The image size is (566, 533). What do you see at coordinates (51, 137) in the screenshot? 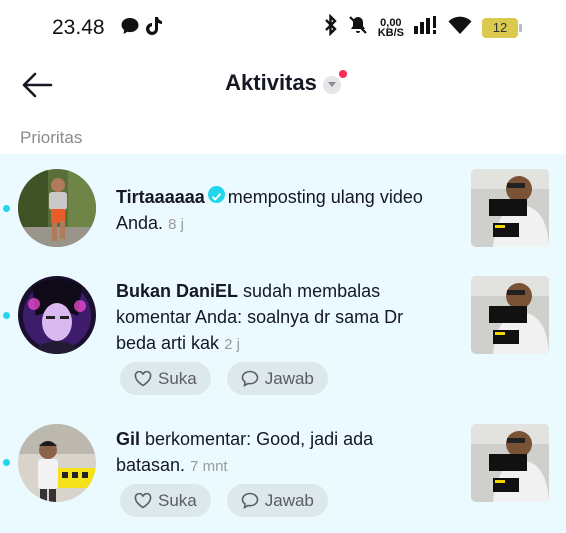
I see `section-label: Prioritas` at bounding box center [51, 137].